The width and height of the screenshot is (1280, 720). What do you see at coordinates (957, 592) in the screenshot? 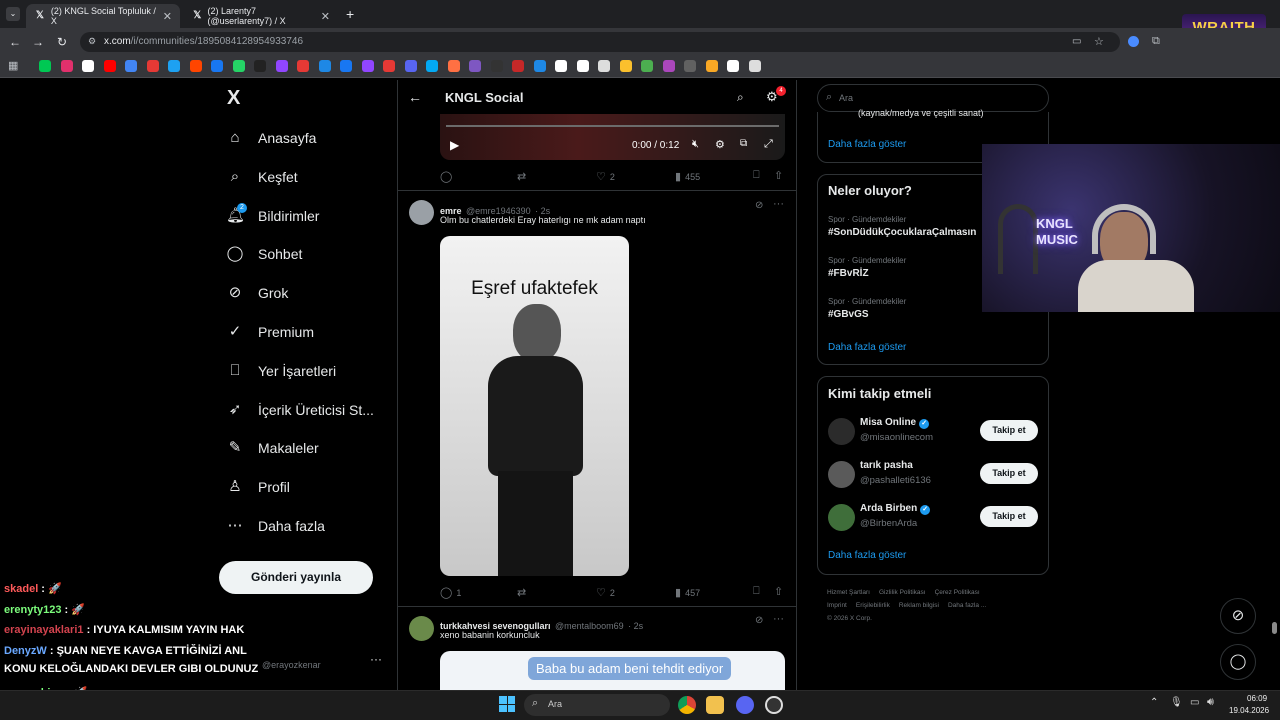
I see `footer-link: Çerez Politikası` at bounding box center [957, 592].